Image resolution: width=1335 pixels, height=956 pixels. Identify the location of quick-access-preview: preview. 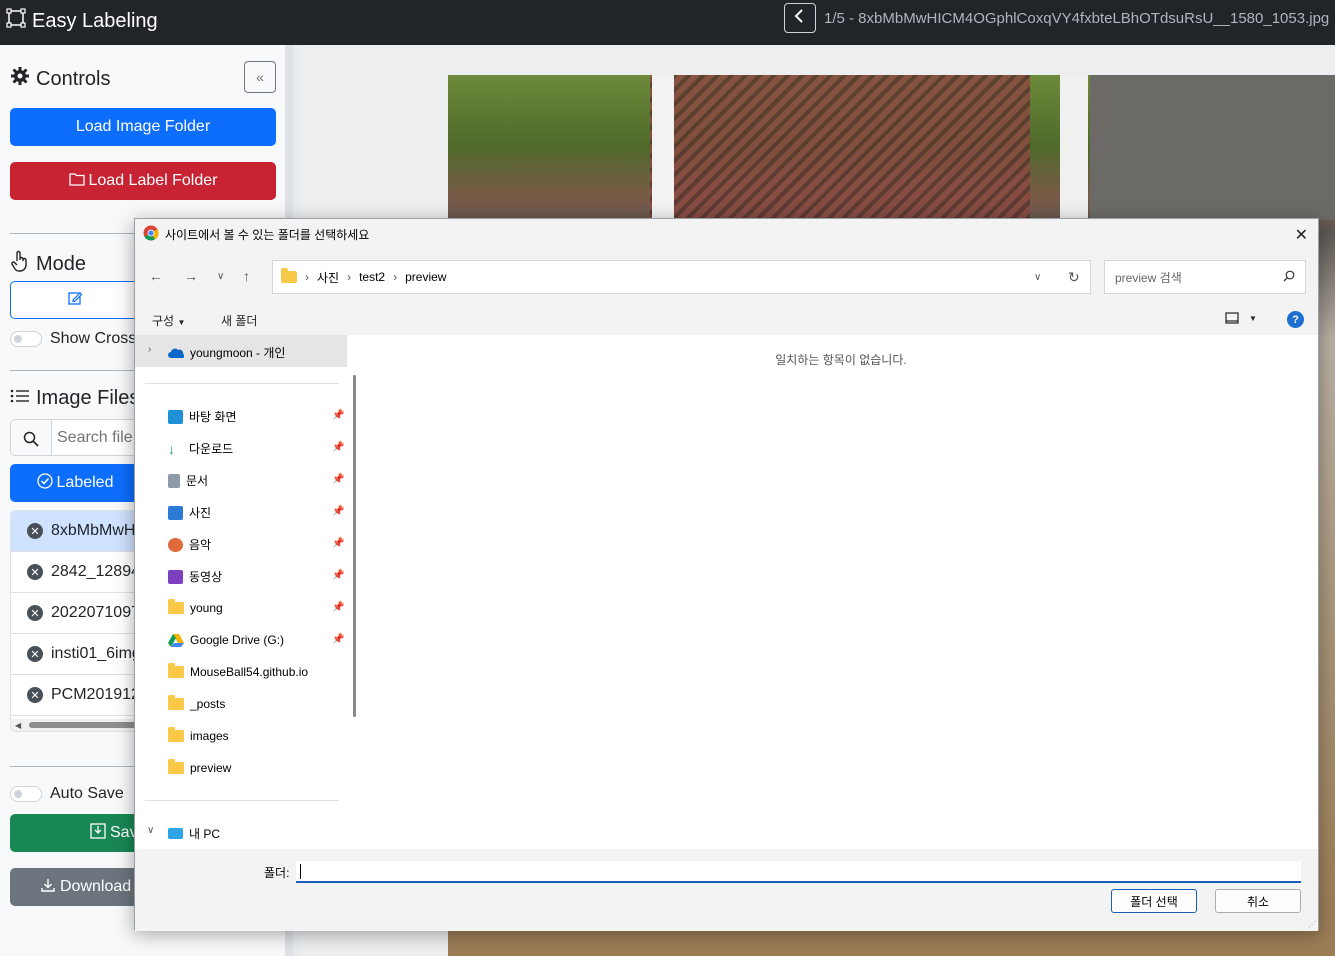
(199, 767).